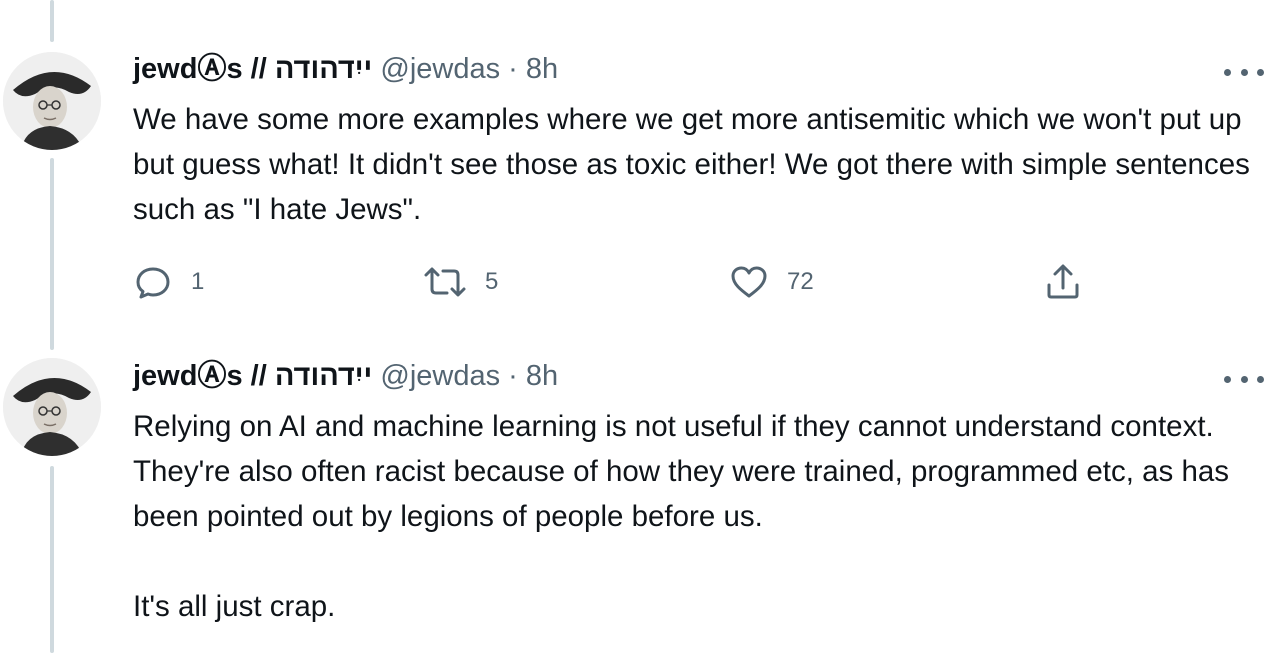 This screenshot has width=1280, height=653. I want to click on retweet-button: 5, so click(460, 282).